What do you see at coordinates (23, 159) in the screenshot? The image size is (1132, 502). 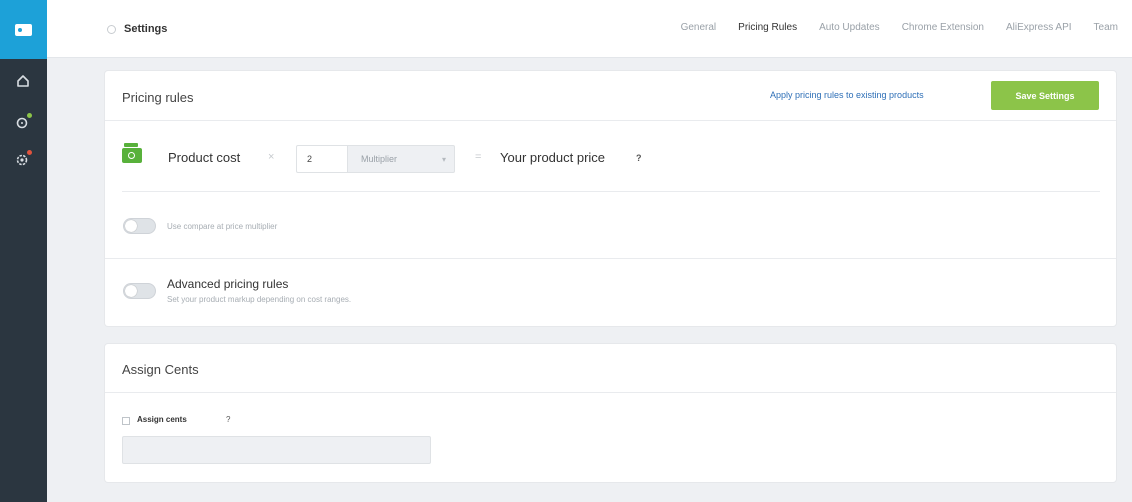 I see `sidebar-item-settings` at bounding box center [23, 159].